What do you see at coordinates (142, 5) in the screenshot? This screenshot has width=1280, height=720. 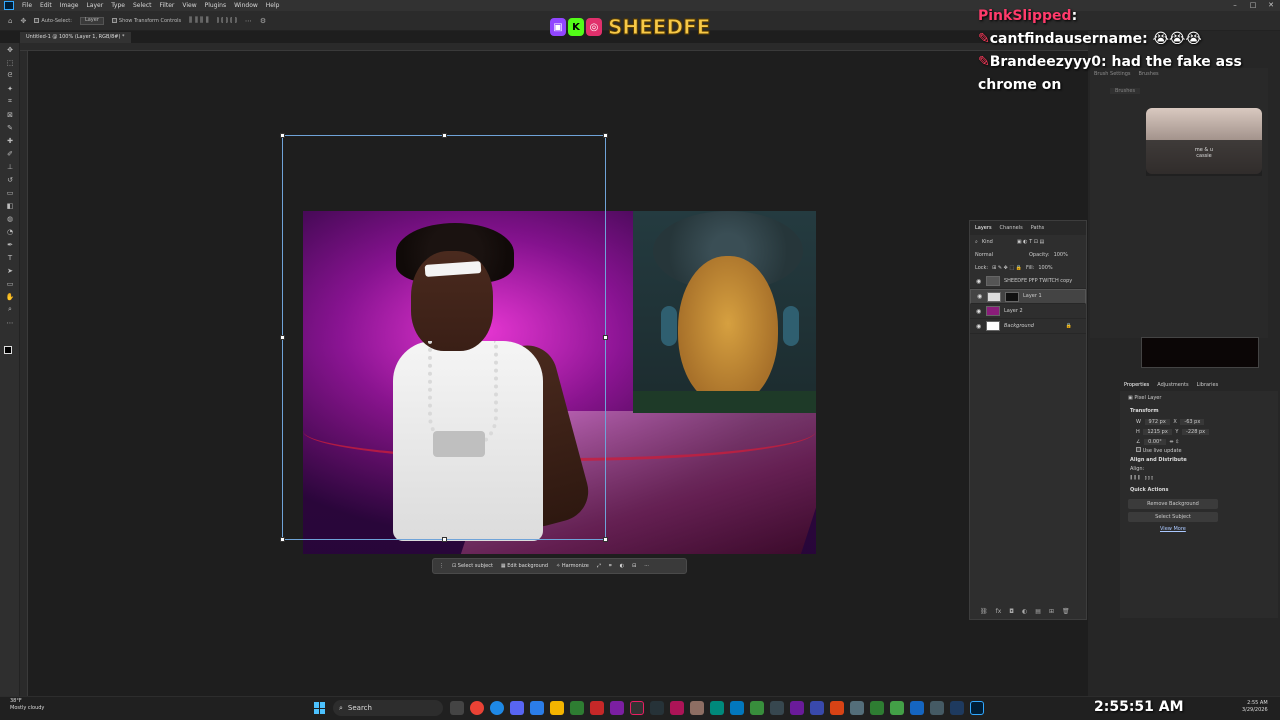 I see `menu-select: Select` at bounding box center [142, 5].